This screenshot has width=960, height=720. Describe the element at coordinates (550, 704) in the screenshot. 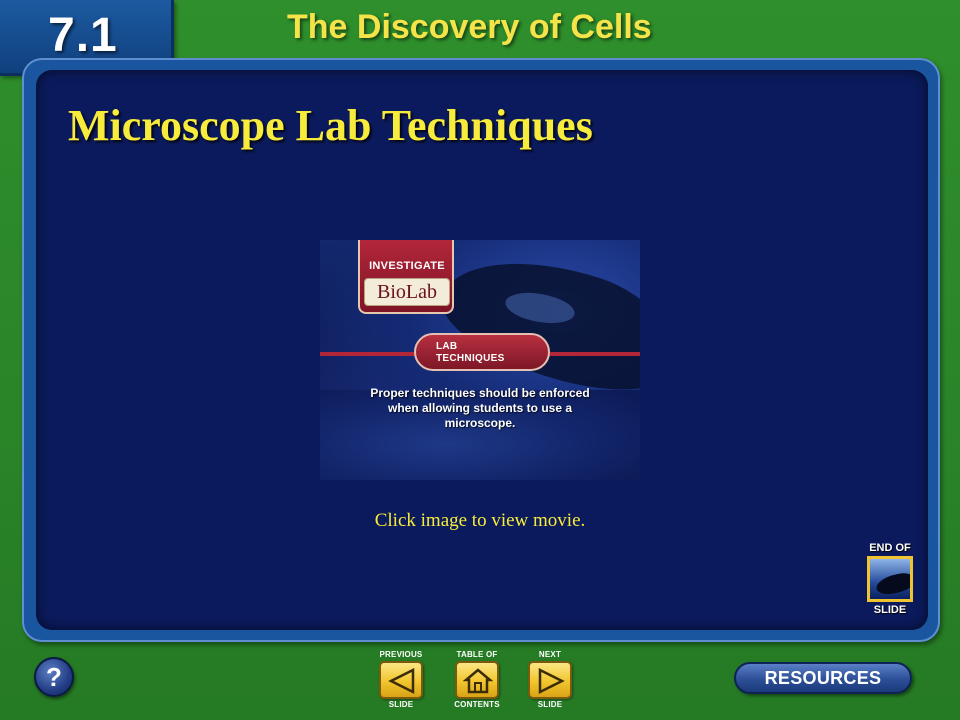

I see `next-slide-label: SLIDE` at that location.